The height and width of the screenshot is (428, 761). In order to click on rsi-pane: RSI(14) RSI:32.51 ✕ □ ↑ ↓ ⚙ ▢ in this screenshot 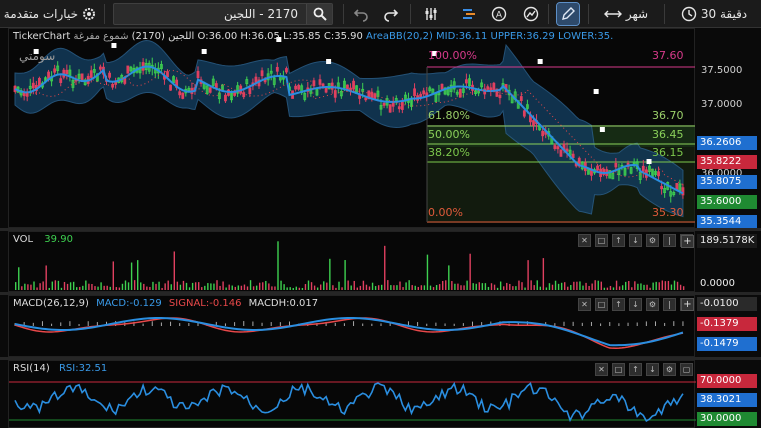, I will do `click(352, 394)`.